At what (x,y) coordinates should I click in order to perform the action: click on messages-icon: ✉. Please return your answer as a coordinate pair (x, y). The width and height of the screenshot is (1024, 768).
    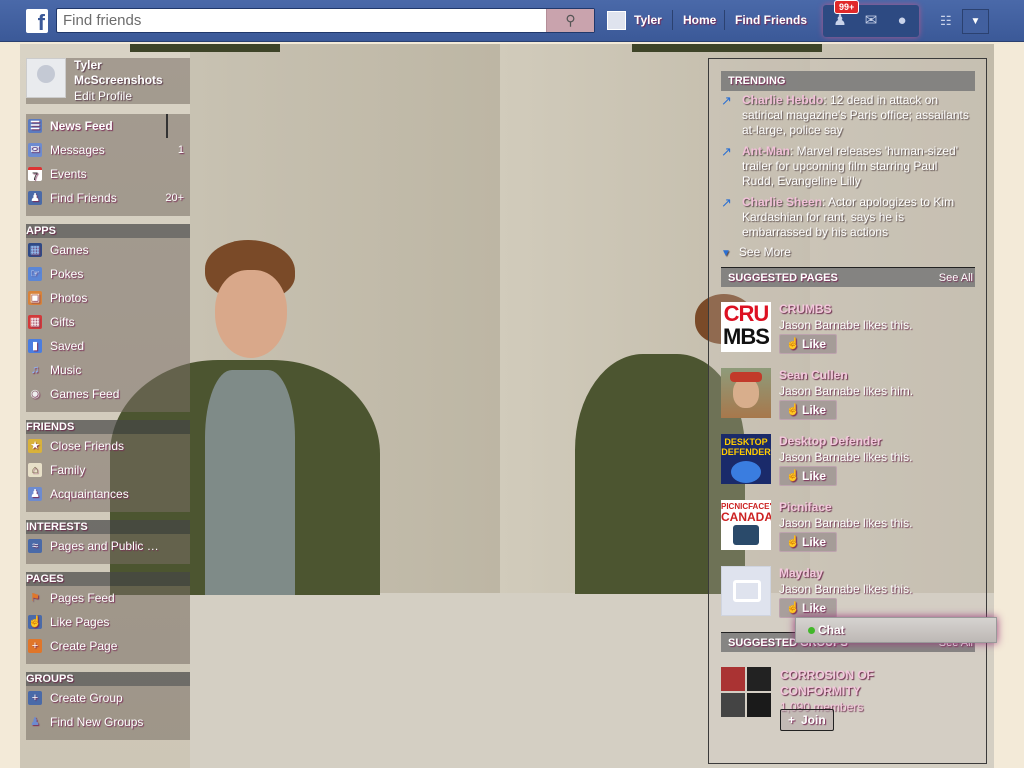
    Looking at the image, I should click on (871, 21).